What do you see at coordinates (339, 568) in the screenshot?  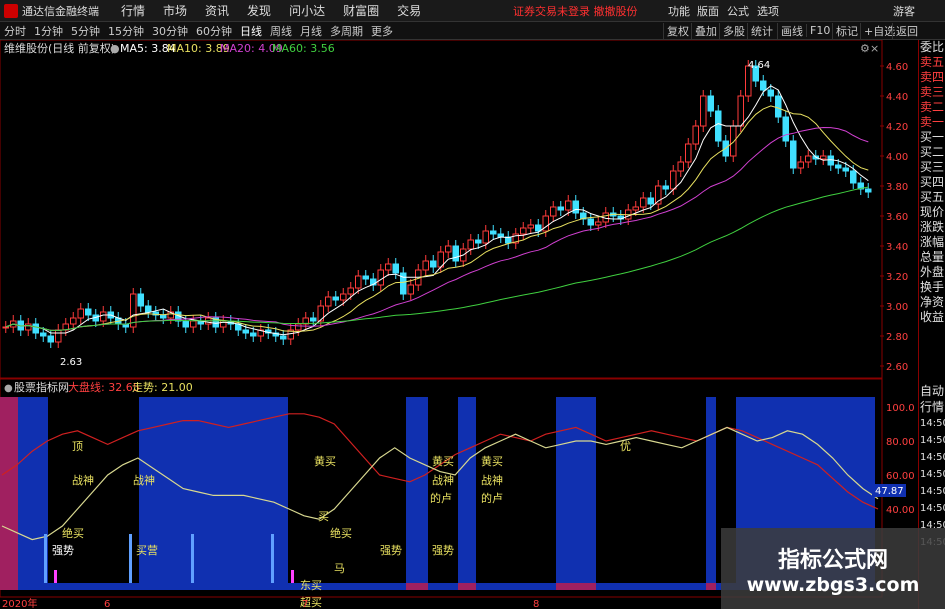 I see `annotation: 马` at bounding box center [339, 568].